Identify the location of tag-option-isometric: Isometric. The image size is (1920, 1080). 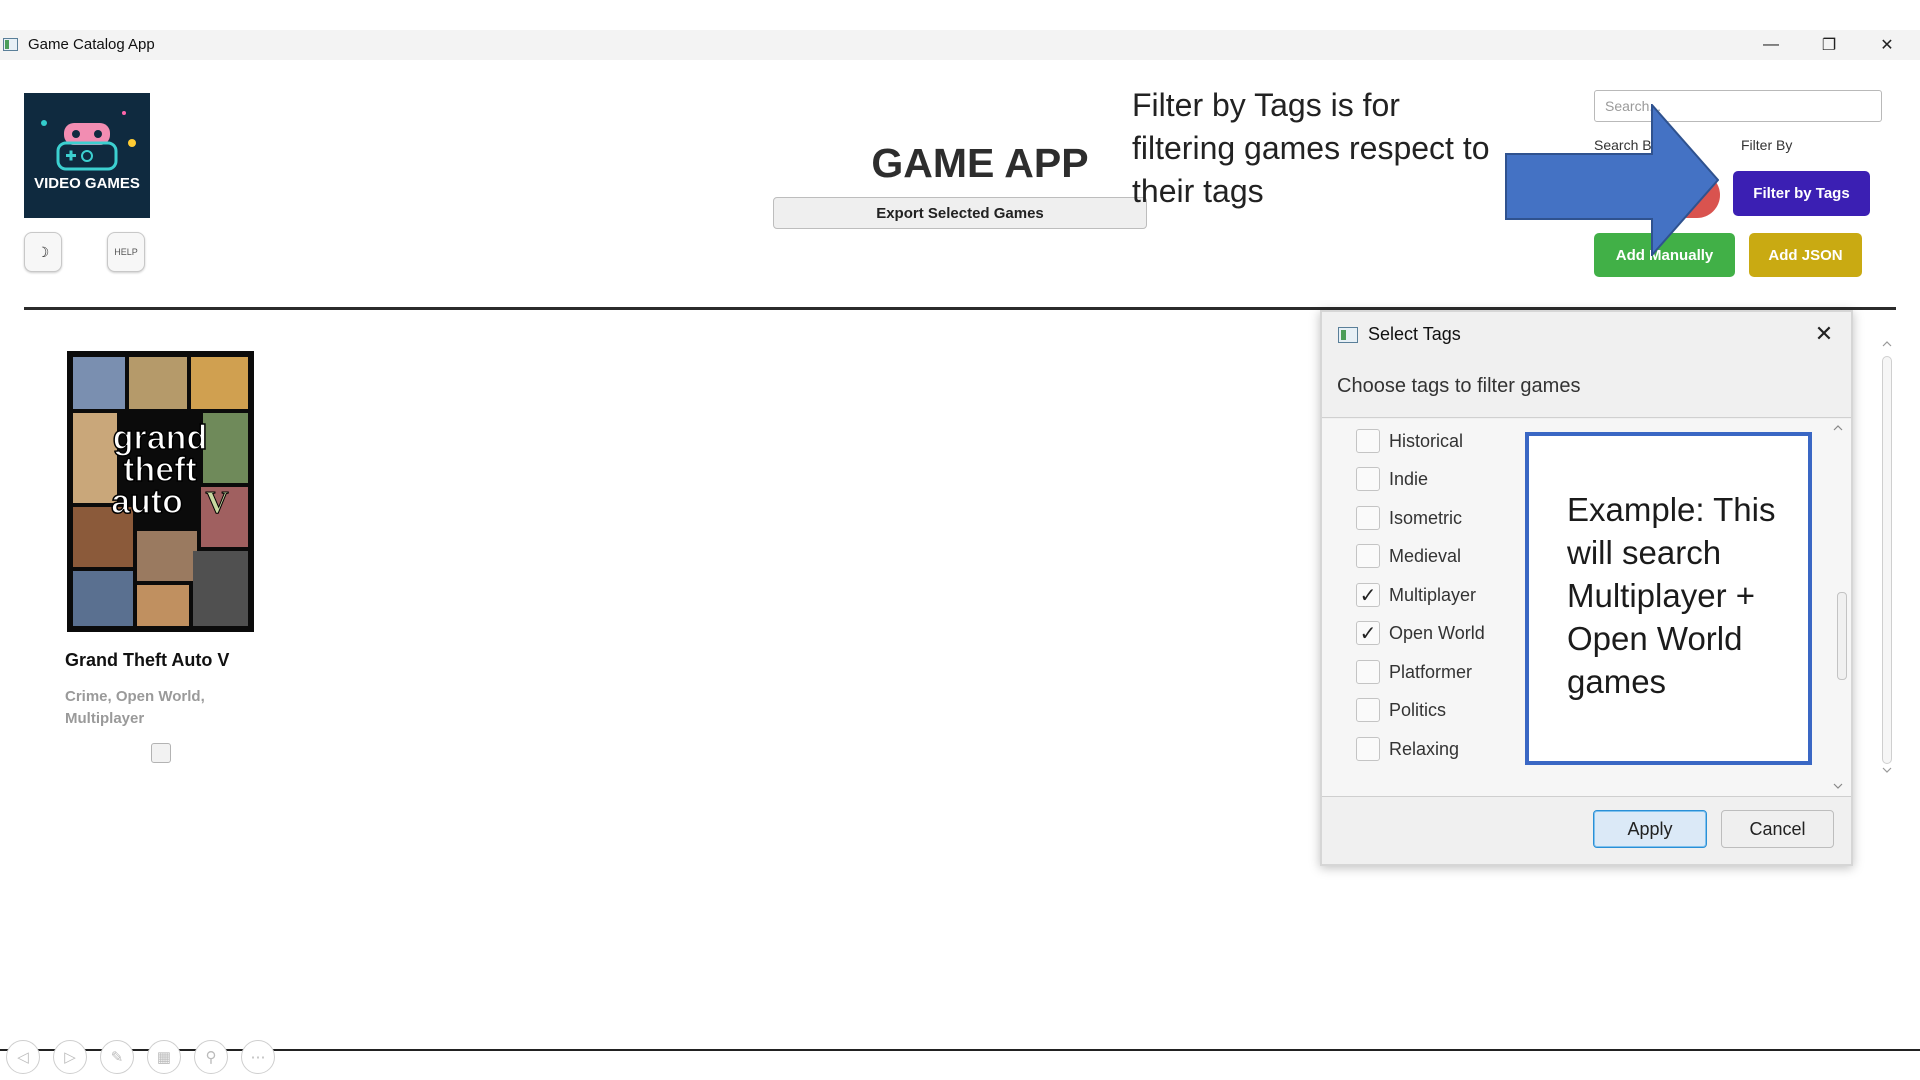
(1409, 518).